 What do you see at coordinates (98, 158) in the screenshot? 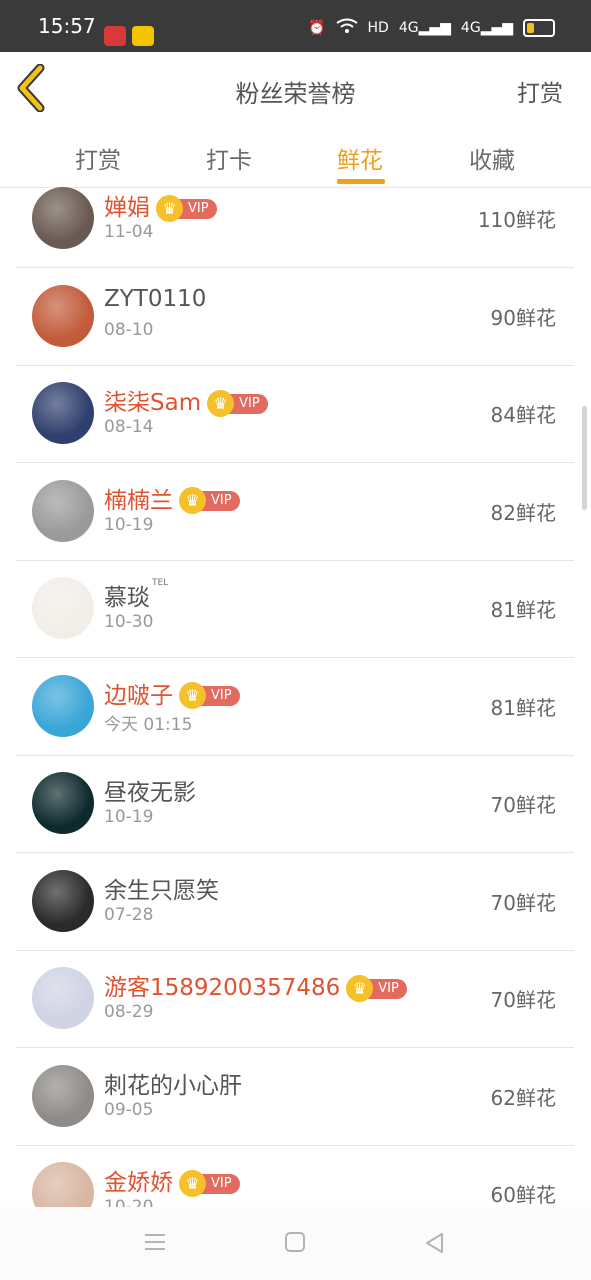
I see `tab-reward: 打赏` at bounding box center [98, 158].